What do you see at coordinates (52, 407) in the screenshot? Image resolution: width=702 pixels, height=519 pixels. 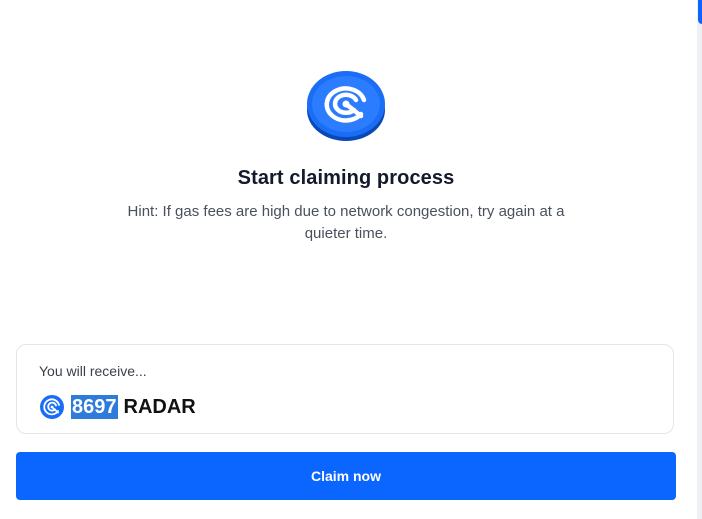 I see `radar-token-icon` at bounding box center [52, 407].